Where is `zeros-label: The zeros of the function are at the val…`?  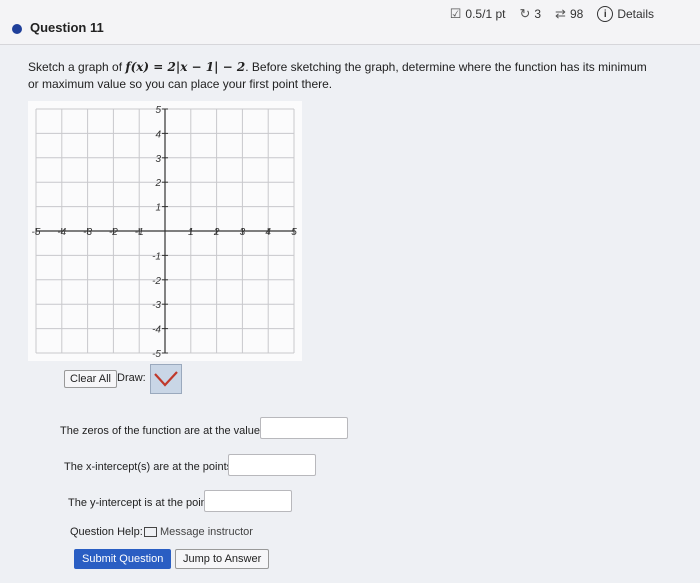
zeros-label: The zeros of the function are at the val… is located at coordinates (163, 431).